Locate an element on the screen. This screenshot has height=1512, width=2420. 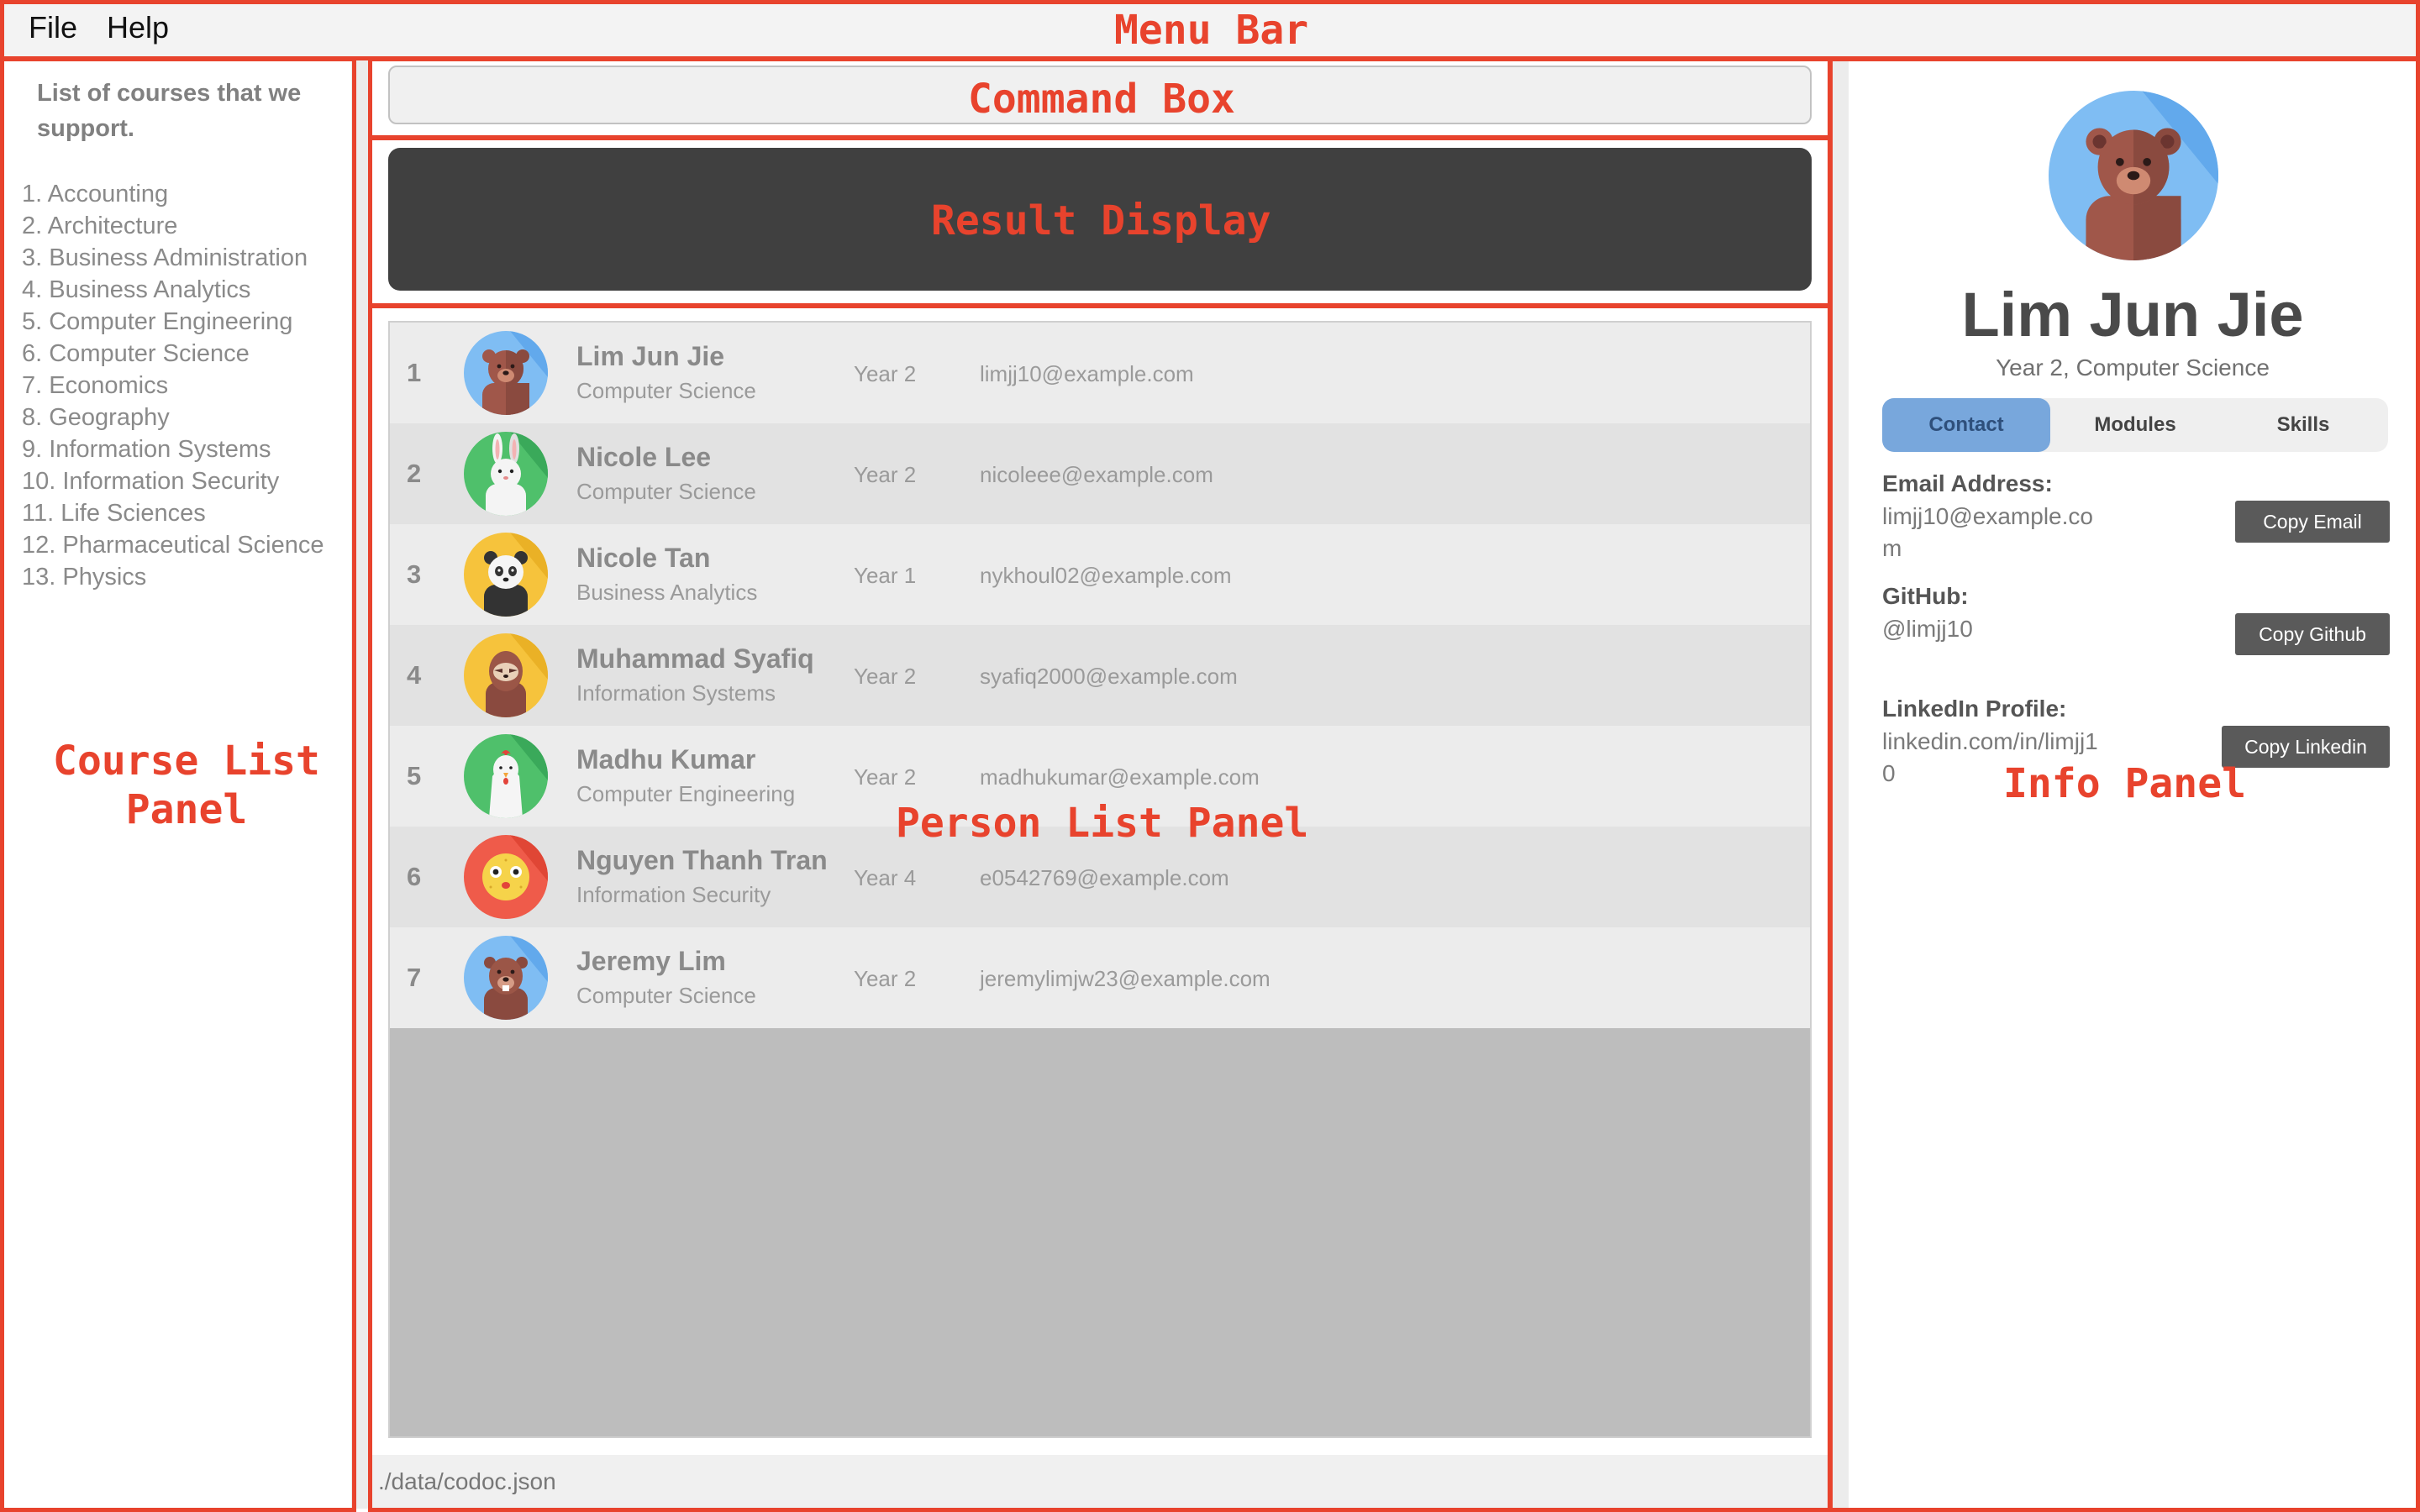
person-year: Year 1 is located at coordinates (885, 575).